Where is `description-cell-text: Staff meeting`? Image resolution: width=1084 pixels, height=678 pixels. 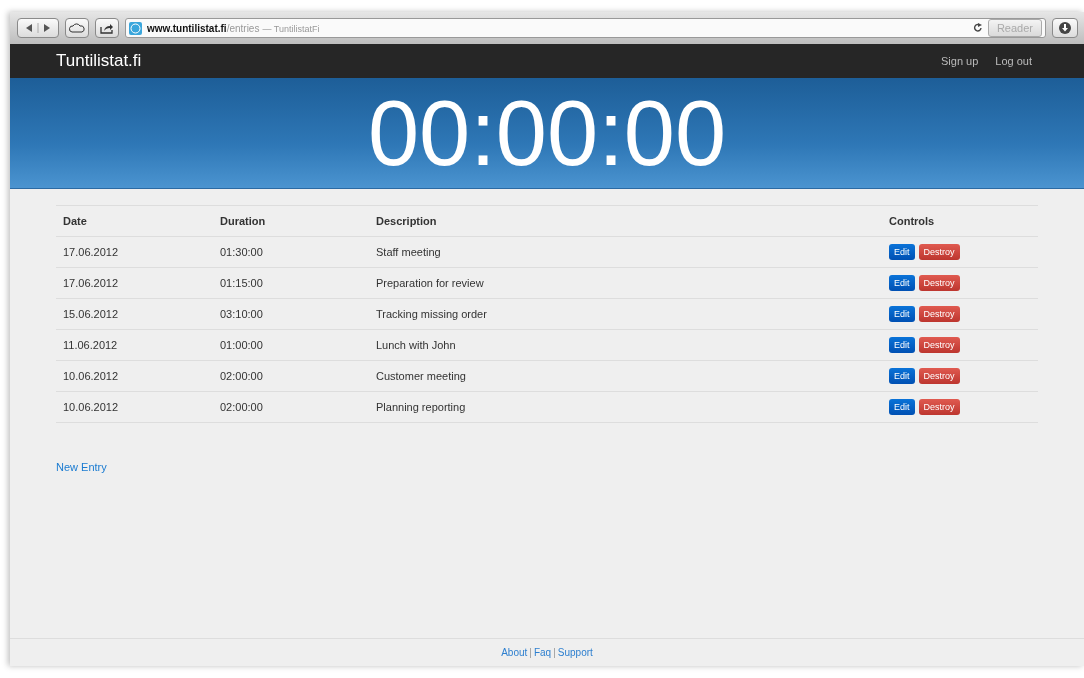 description-cell-text: Staff meeting is located at coordinates (409, 252).